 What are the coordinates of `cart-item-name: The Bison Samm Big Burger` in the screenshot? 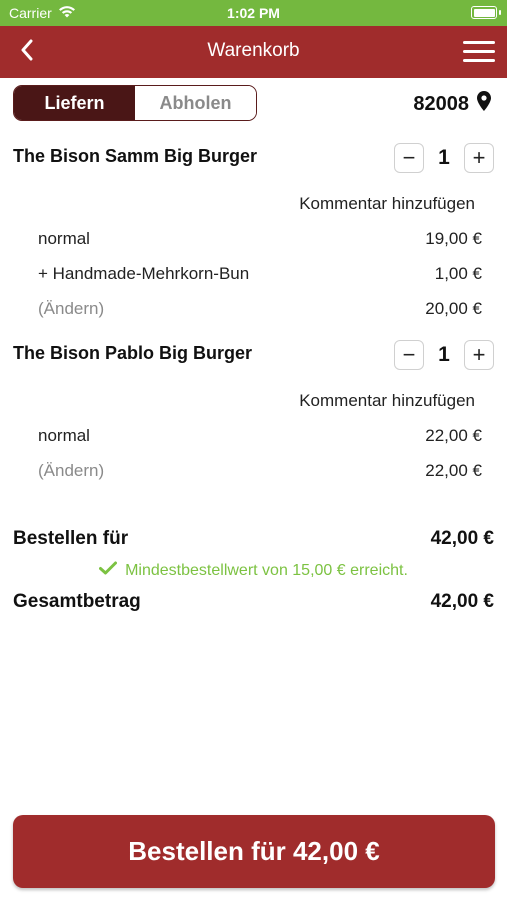 It's located at (135, 156).